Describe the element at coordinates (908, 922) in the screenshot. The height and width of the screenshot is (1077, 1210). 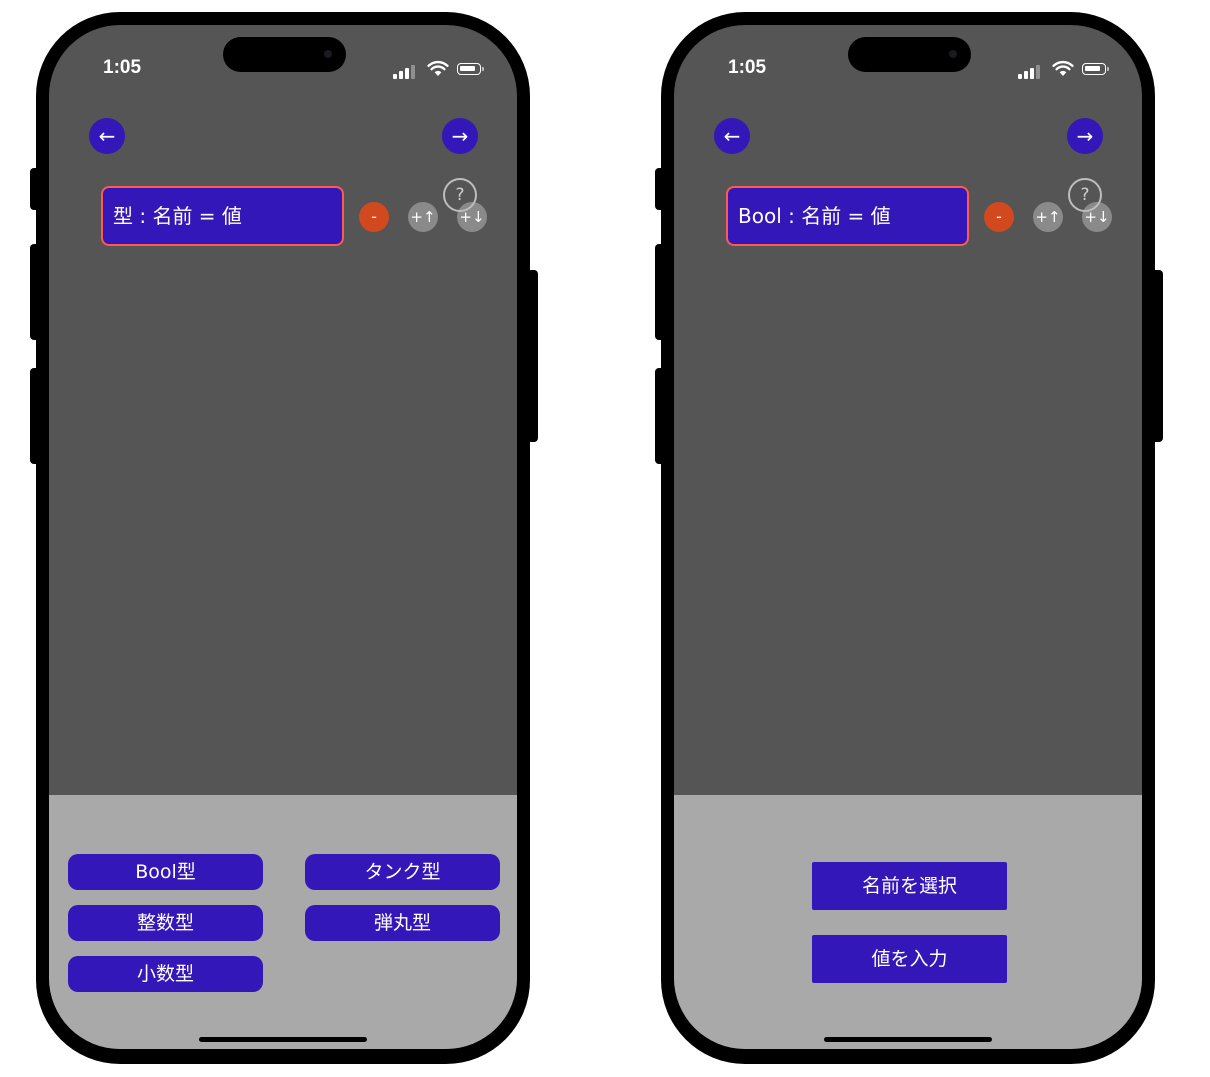
I see `action-panel: 名前を選択 値を入力` at that location.